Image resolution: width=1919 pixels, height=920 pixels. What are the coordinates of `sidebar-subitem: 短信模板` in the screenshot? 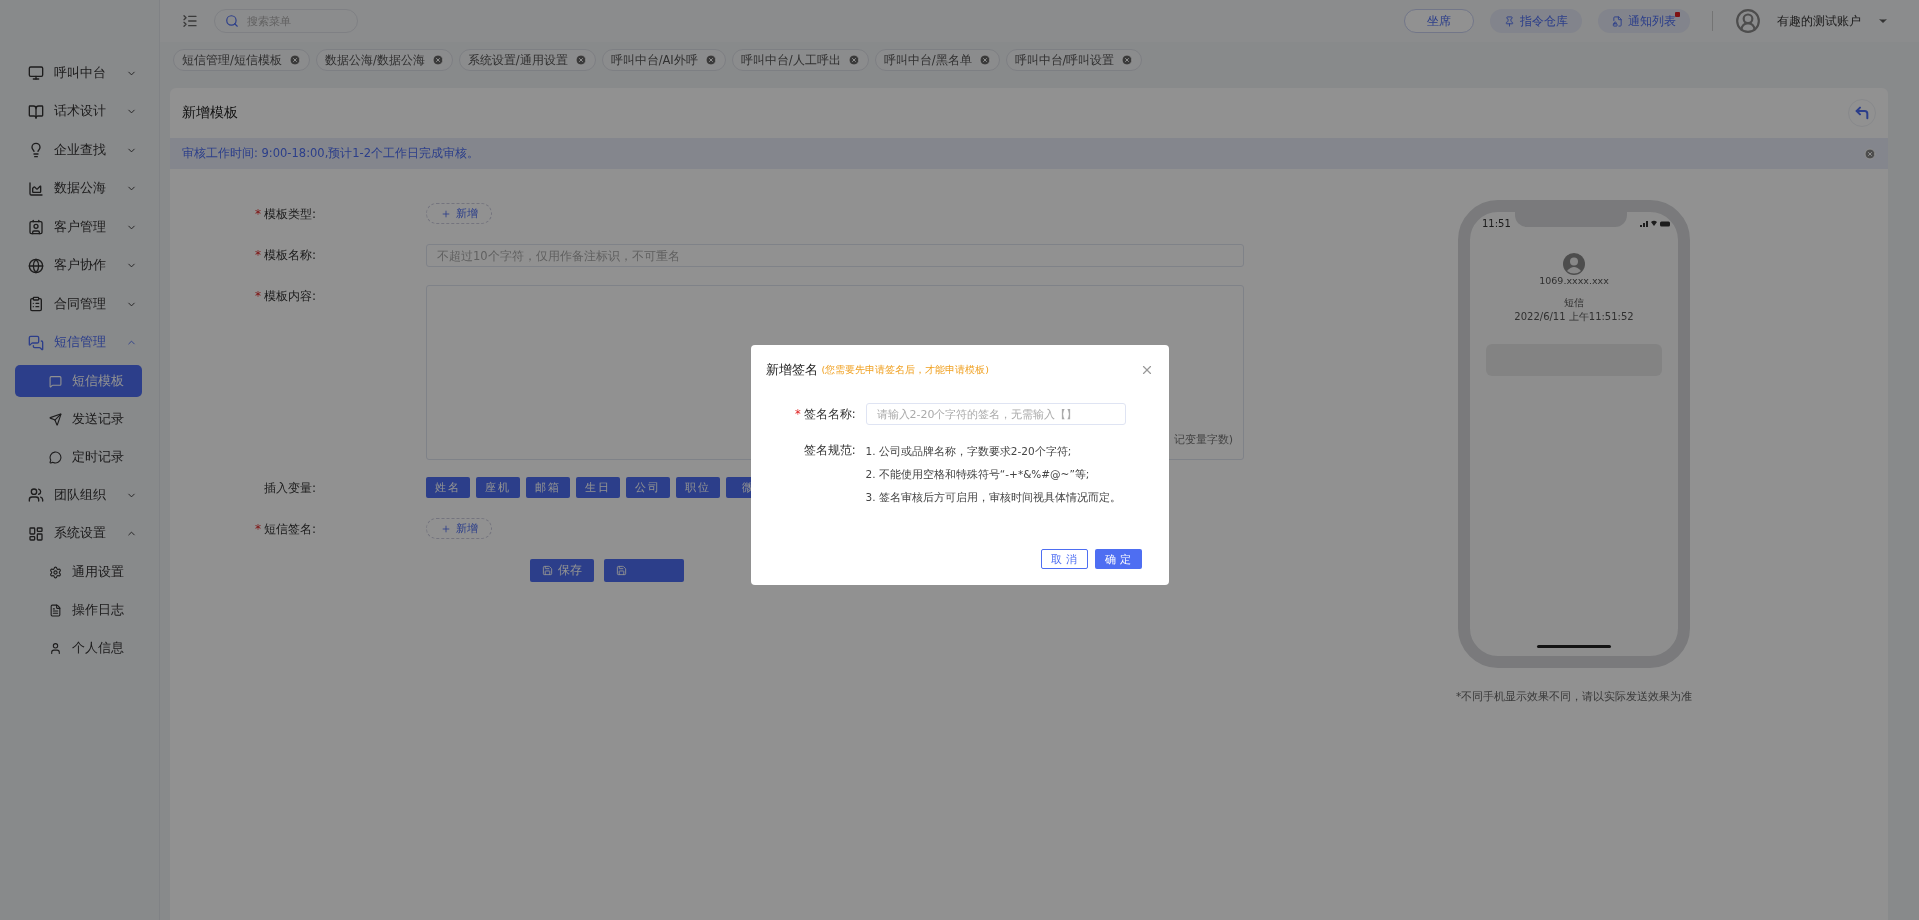 It's located at (78, 381).